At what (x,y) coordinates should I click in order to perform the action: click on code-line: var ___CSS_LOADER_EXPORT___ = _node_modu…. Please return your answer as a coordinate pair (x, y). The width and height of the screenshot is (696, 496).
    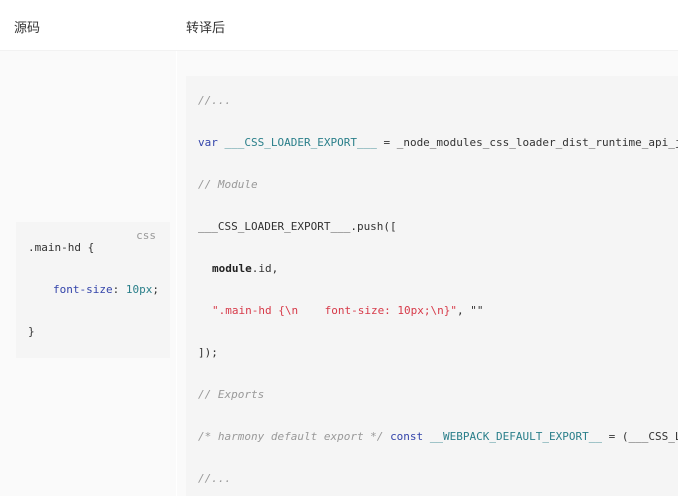
    Looking at the image, I should click on (438, 143).